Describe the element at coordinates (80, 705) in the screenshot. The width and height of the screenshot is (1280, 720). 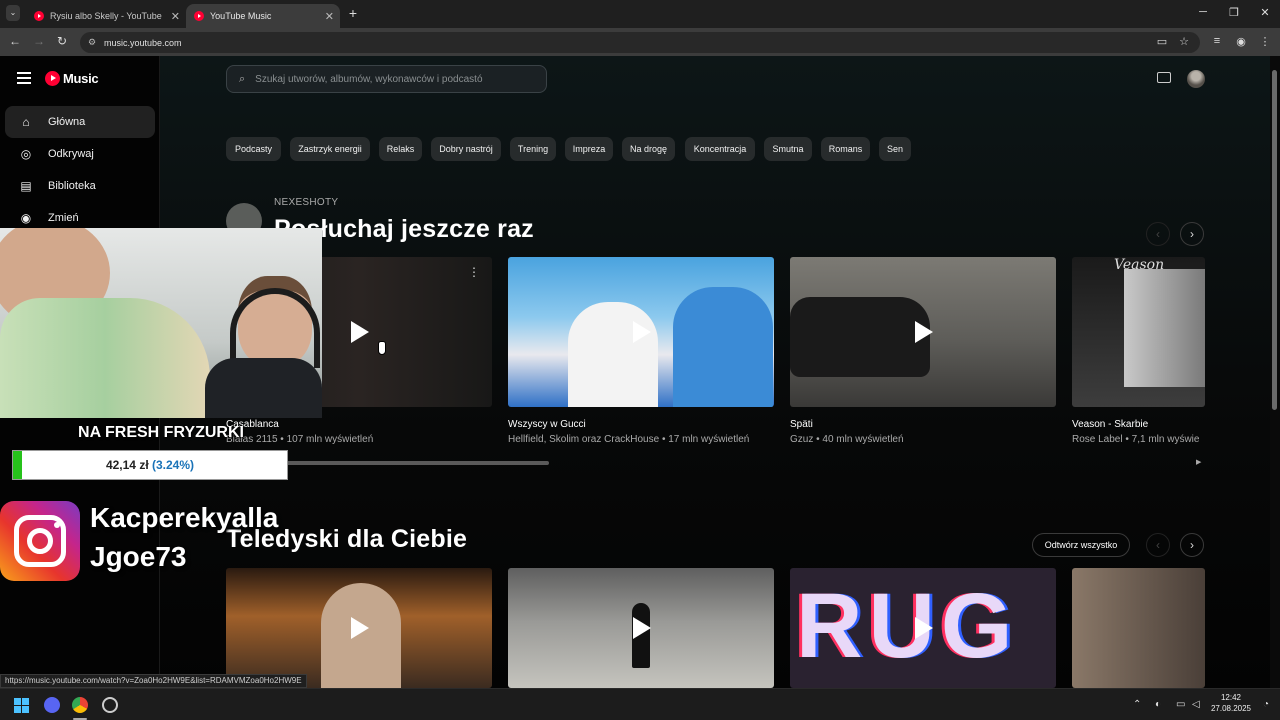
I see `chrome-icon` at that location.